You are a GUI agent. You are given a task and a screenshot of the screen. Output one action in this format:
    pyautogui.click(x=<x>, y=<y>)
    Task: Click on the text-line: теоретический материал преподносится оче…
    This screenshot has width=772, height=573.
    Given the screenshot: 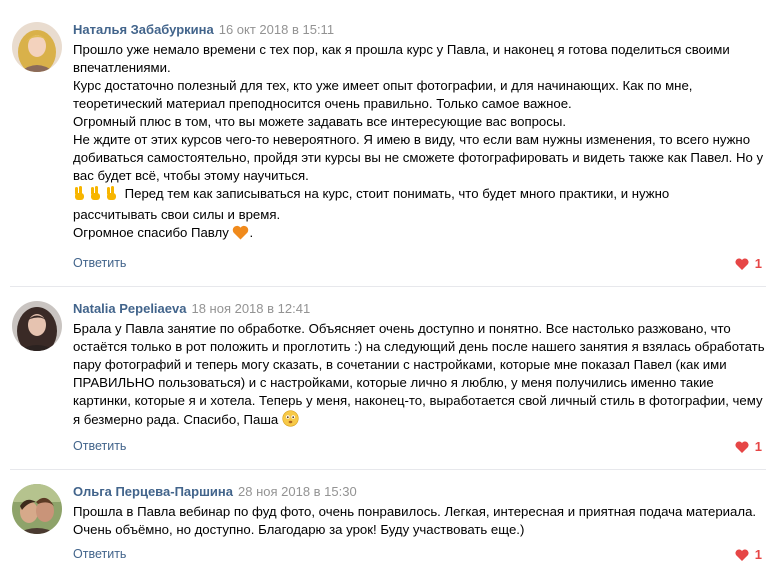 What is the action you would take?
    pyautogui.click(x=322, y=103)
    